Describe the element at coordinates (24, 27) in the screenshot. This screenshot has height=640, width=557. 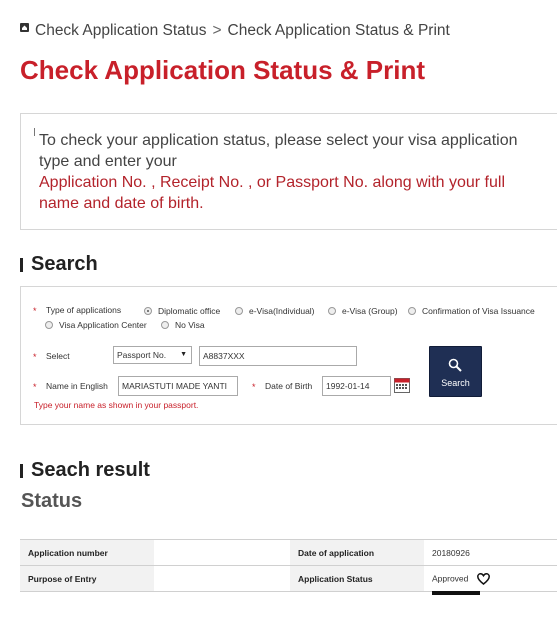
I see `home-icon` at that location.